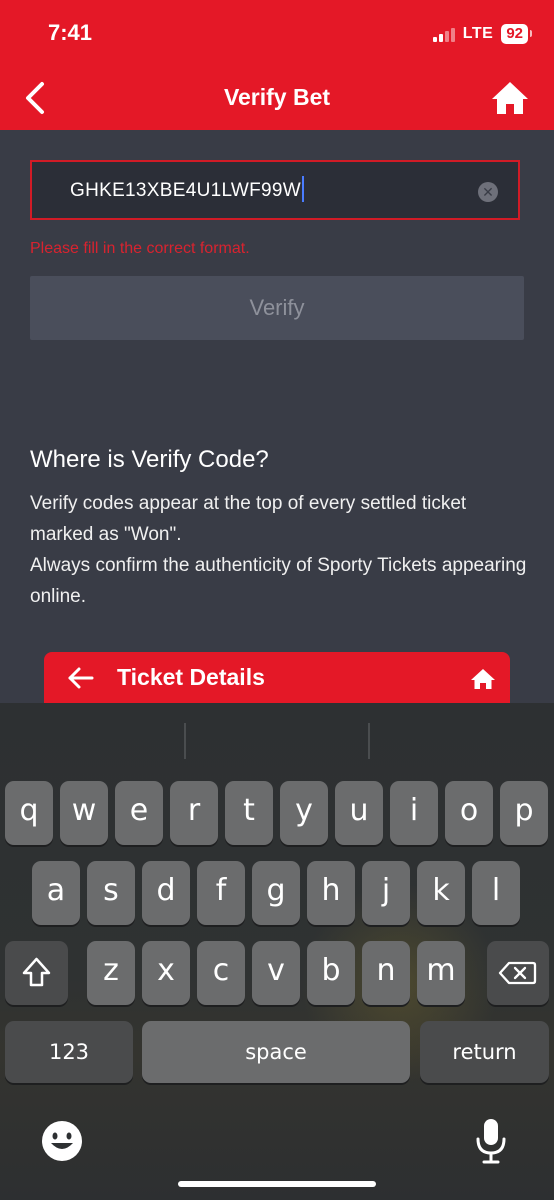  Describe the element at coordinates (277, 65) in the screenshot. I see `header: 7:41 LTE 92 Verify Bet` at that location.